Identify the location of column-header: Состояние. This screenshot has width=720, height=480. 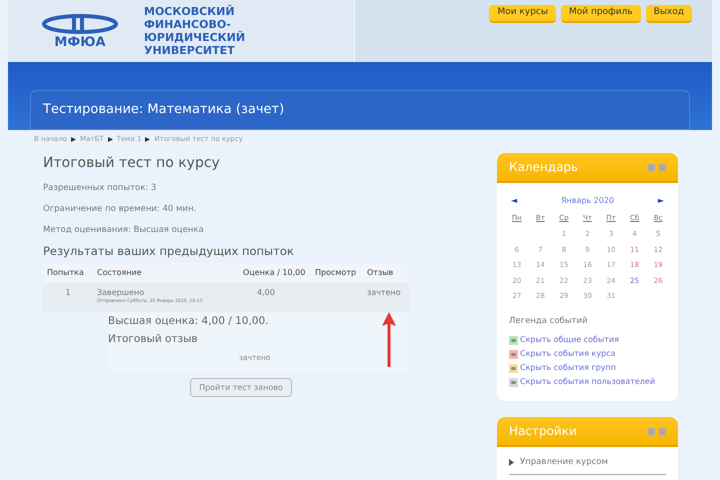
(119, 273).